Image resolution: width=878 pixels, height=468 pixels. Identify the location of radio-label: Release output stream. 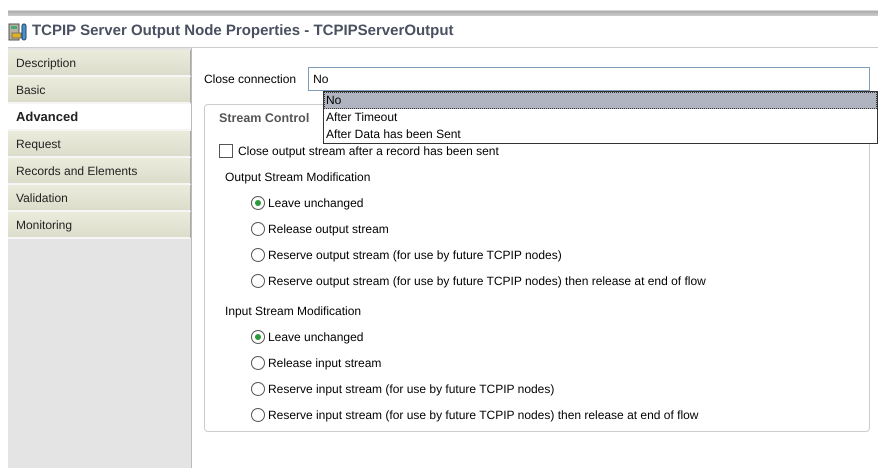
(328, 229).